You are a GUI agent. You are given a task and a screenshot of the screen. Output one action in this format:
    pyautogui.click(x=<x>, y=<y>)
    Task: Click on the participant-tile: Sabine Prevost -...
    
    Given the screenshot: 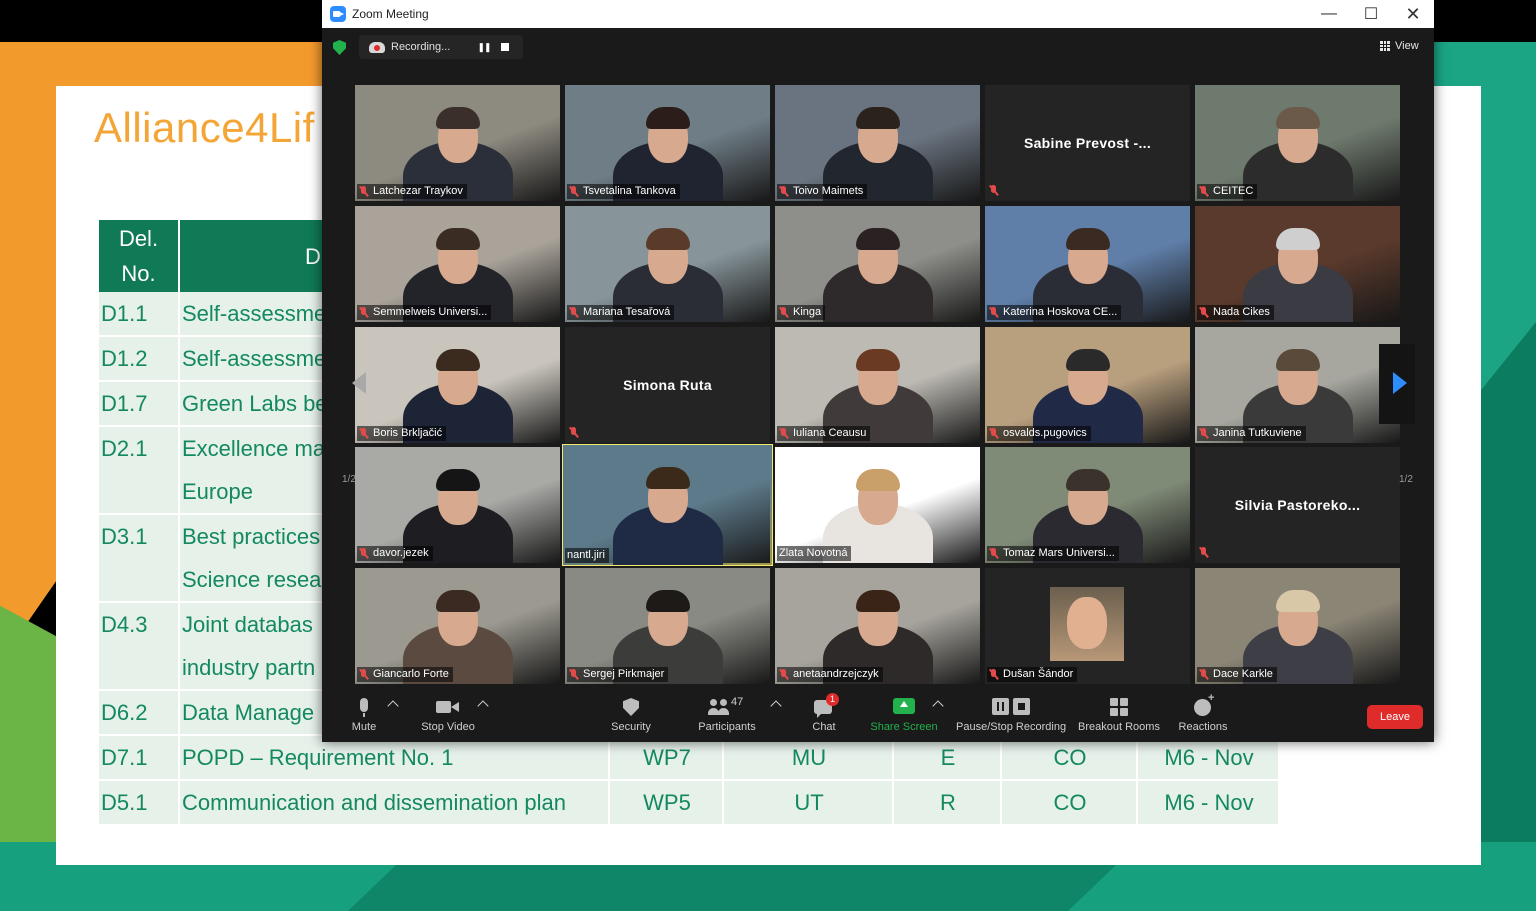 What is the action you would take?
    pyautogui.click(x=1087, y=143)
    